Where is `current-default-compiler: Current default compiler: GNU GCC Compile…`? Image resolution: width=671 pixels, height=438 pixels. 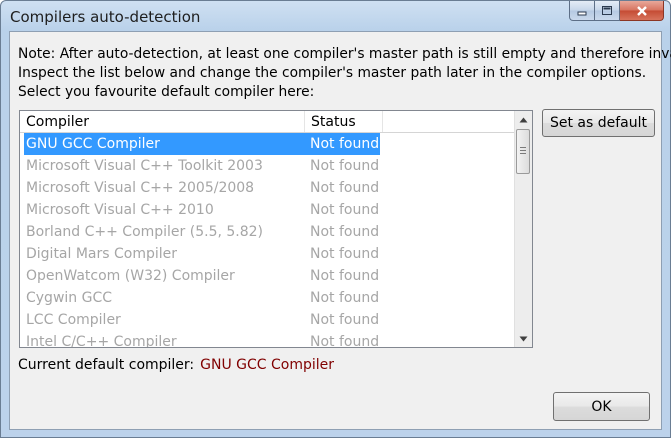 current-default-compiler: Current default compiler: GNU GCC Compile… is located at coordinates (176, 365).